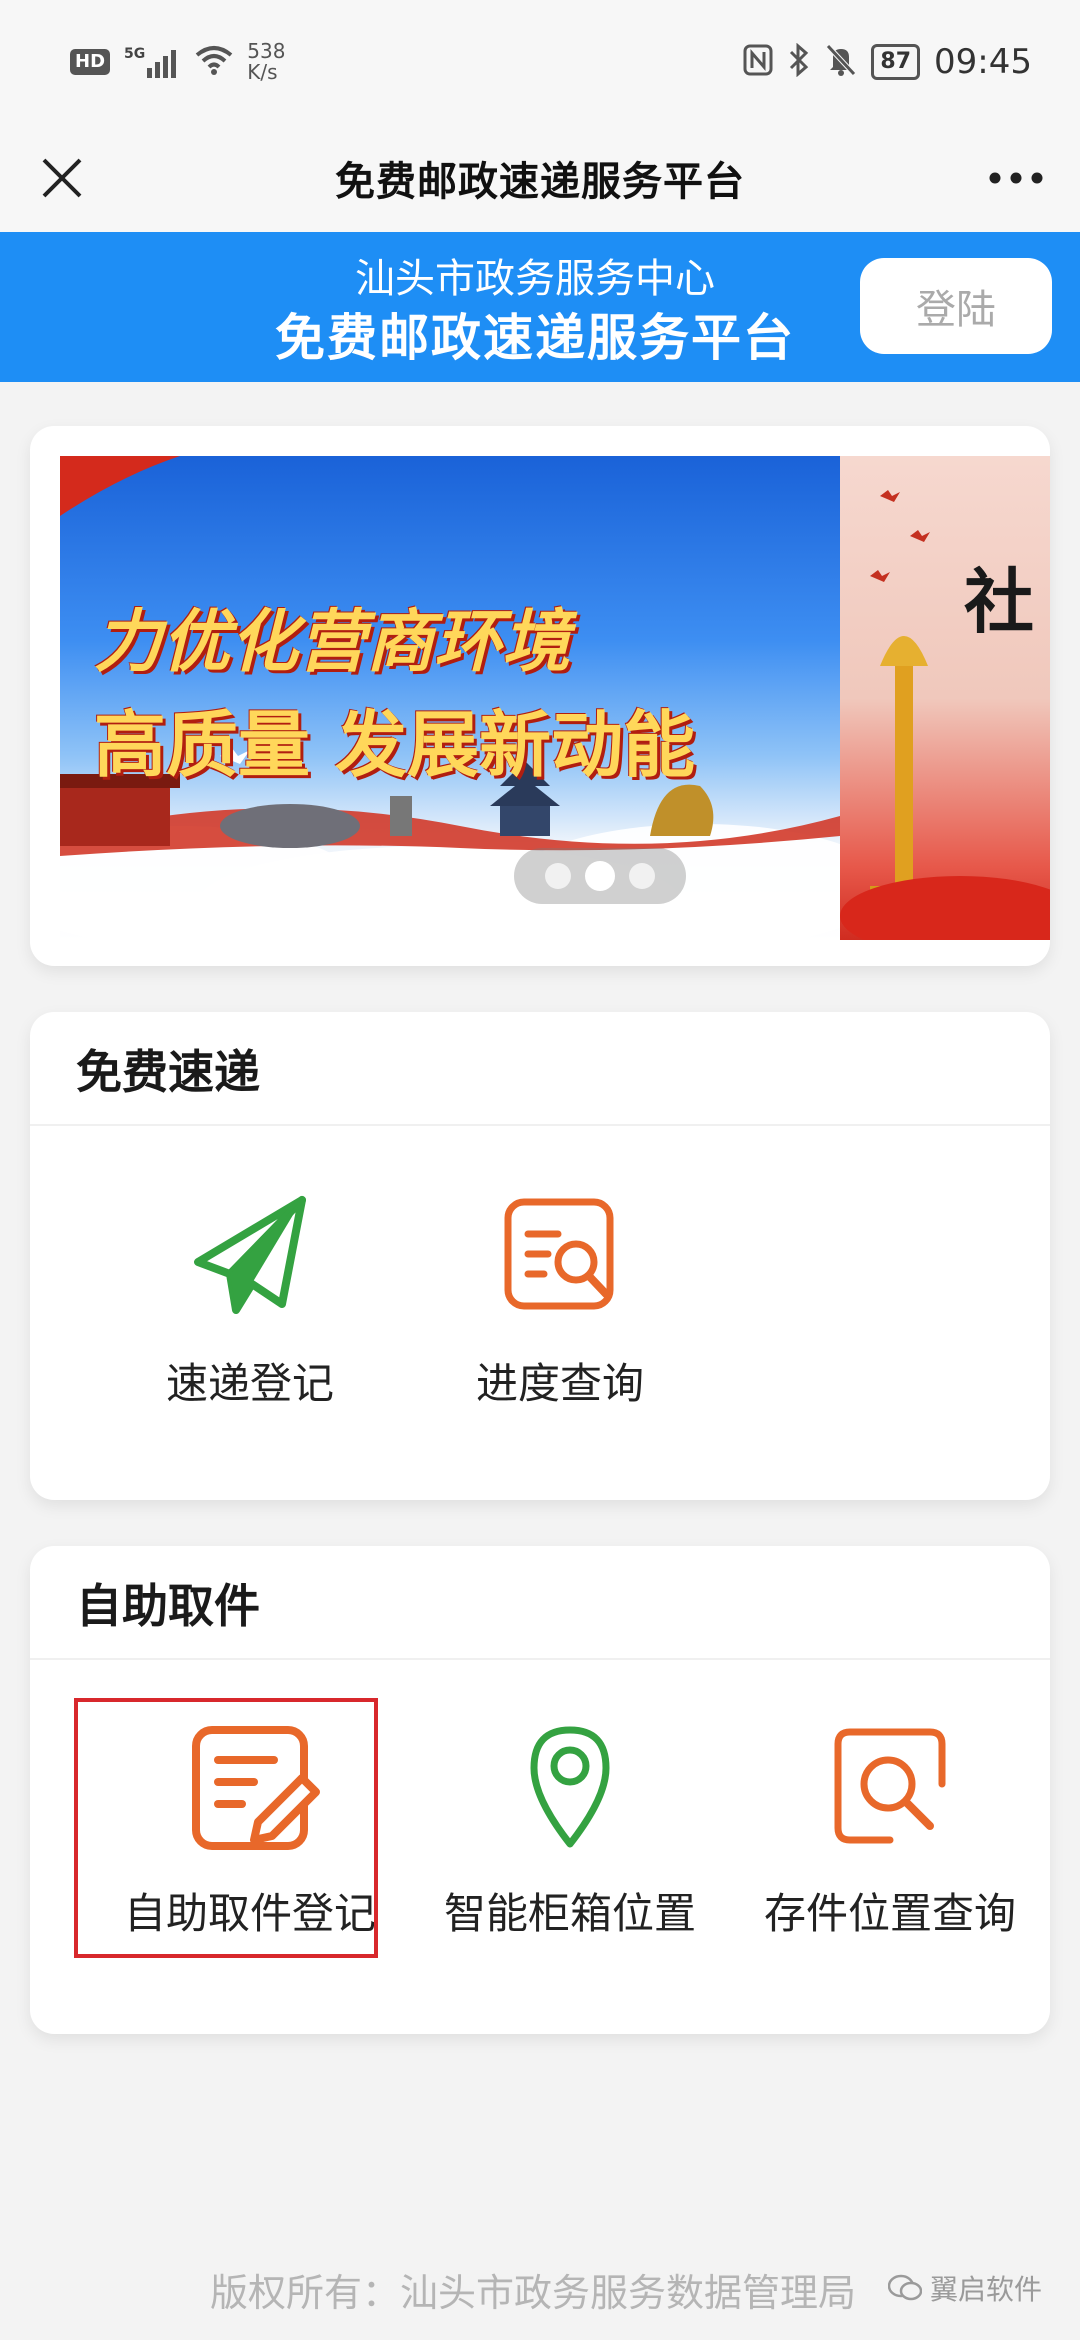 This screenshot has height=2340, width=1080. Describe the element at coordinates (896, 62) in the screenshot. I see `battery-indicator: 87` at that location.